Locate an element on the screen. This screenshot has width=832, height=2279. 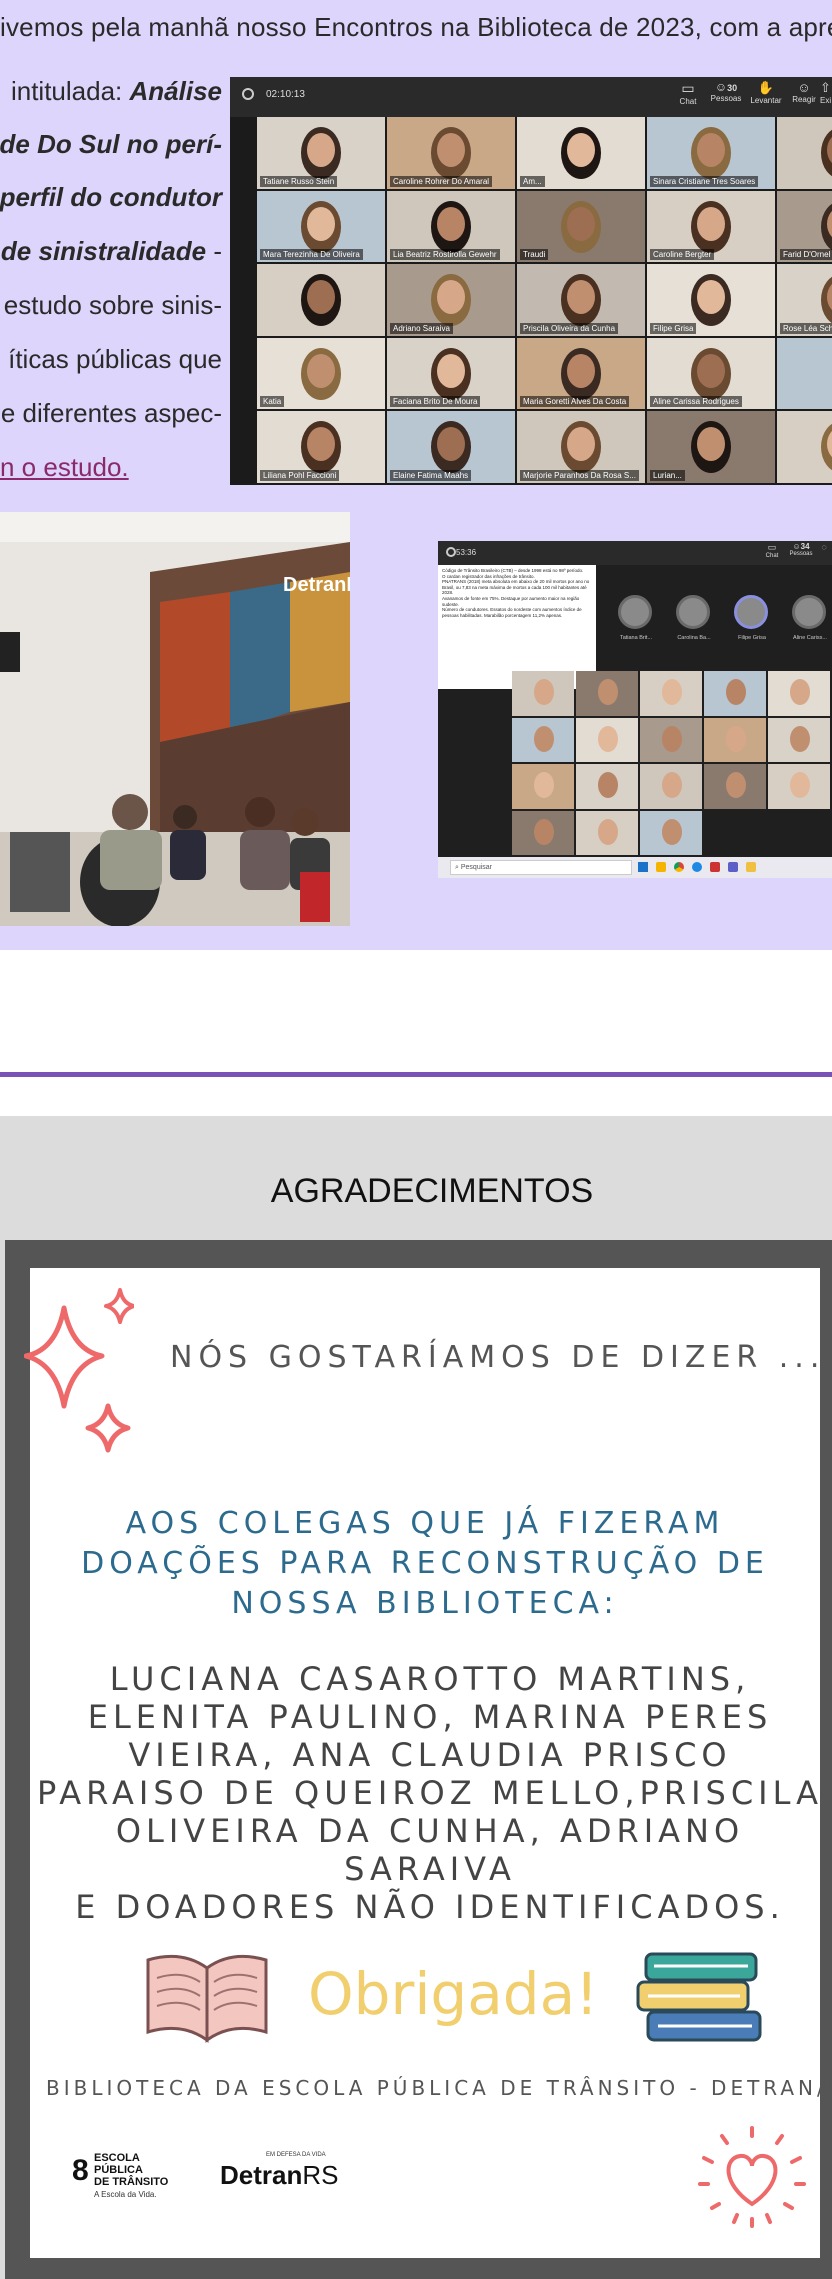
windows-icon is located at coordinates (643, 867).